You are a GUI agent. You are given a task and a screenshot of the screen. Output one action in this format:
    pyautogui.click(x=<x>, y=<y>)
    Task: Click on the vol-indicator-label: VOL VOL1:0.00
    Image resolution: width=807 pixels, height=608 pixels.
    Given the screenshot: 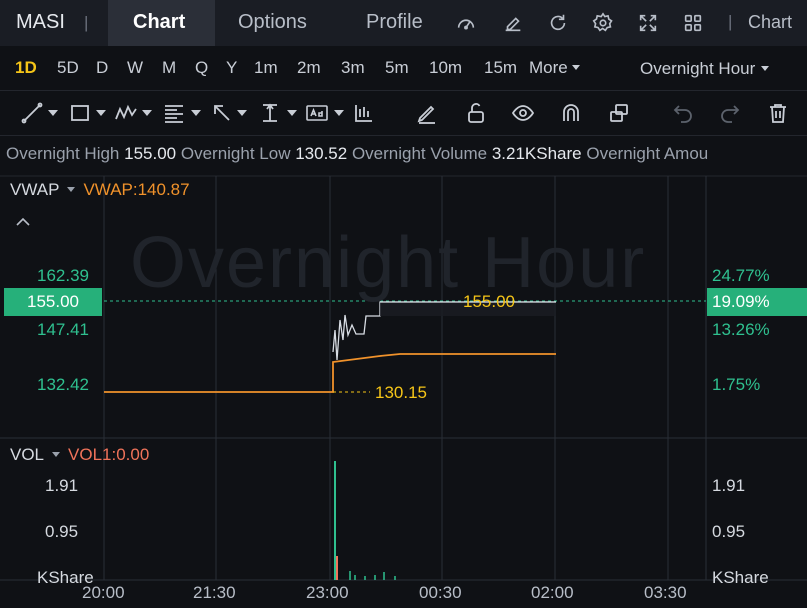 What is the action you would take?
    pyautogui.click(x=79, y=455)
    